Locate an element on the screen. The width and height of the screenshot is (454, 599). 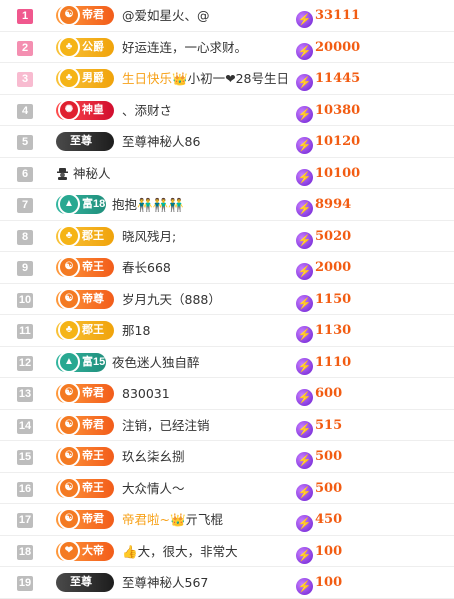
user-name: 春长668 is located at coordinates (146, 267).